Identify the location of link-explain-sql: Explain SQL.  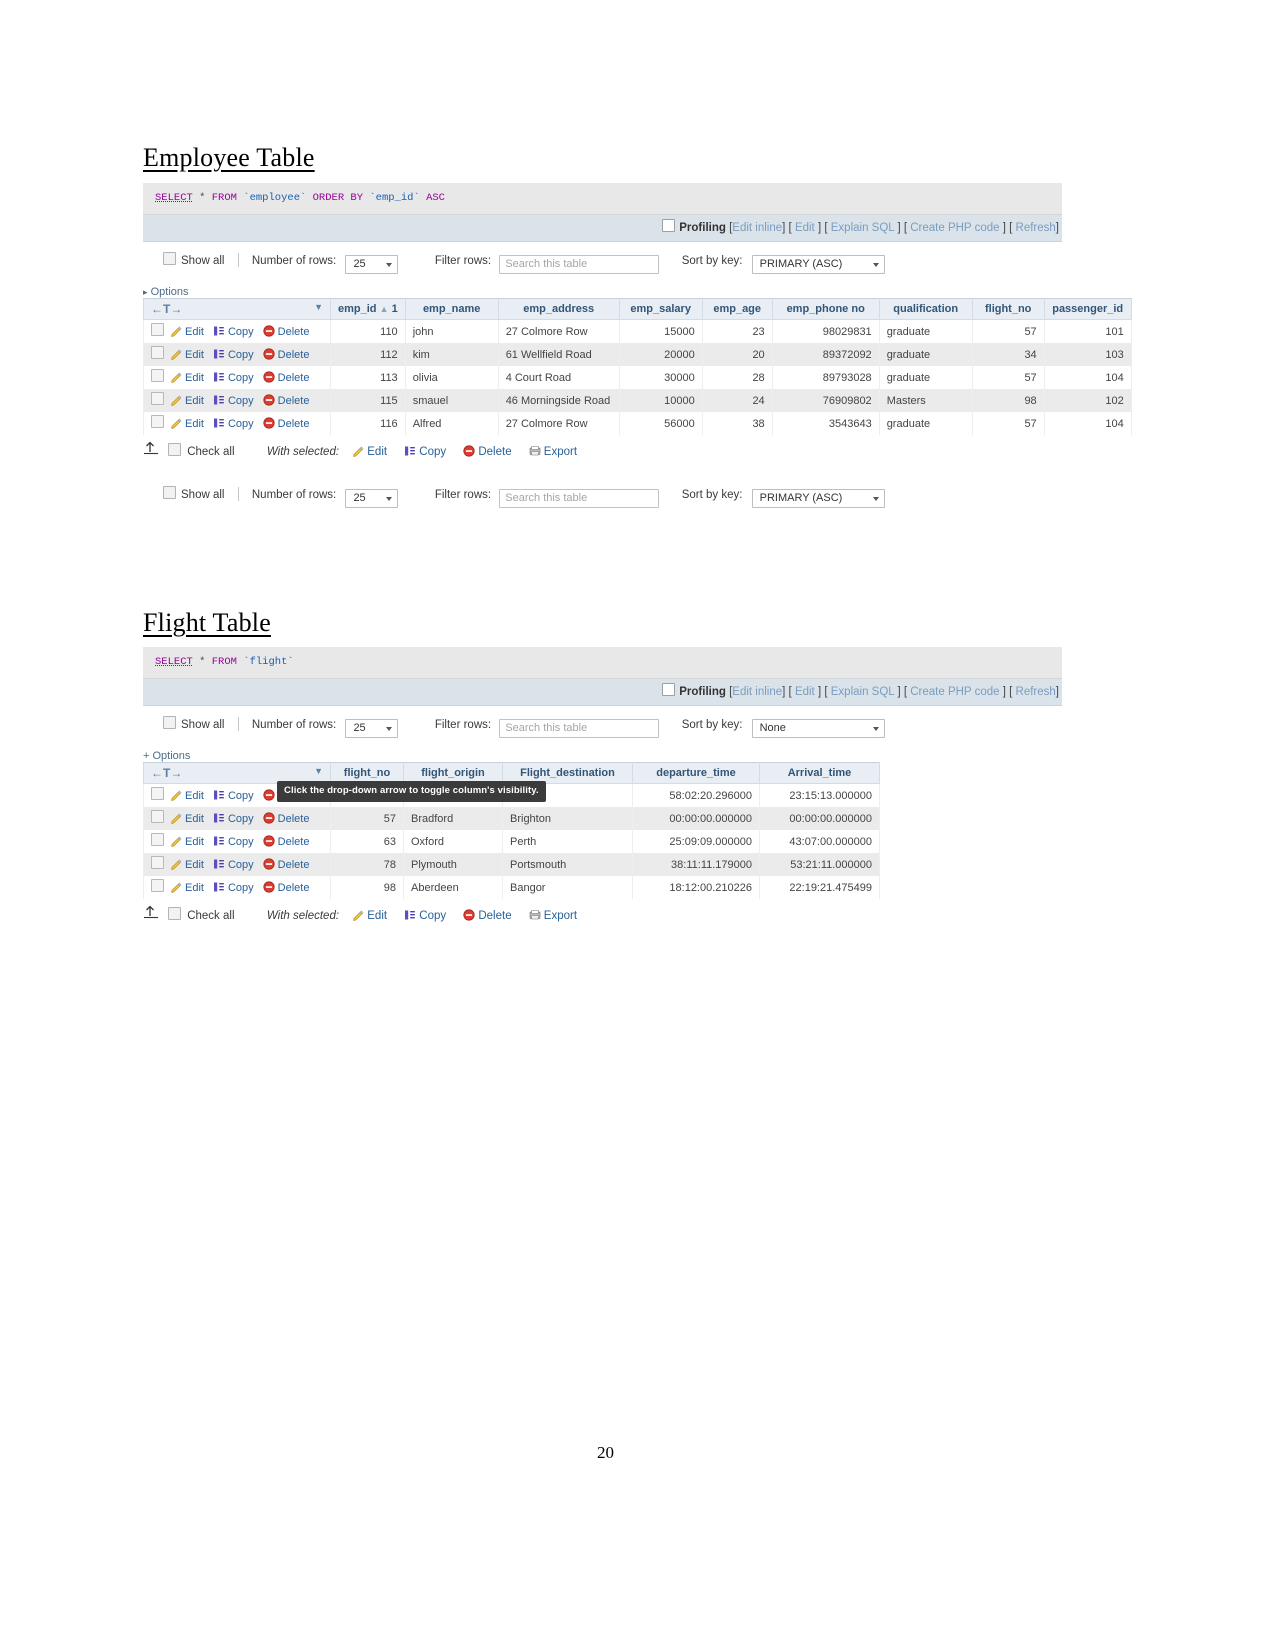
(863, 228).